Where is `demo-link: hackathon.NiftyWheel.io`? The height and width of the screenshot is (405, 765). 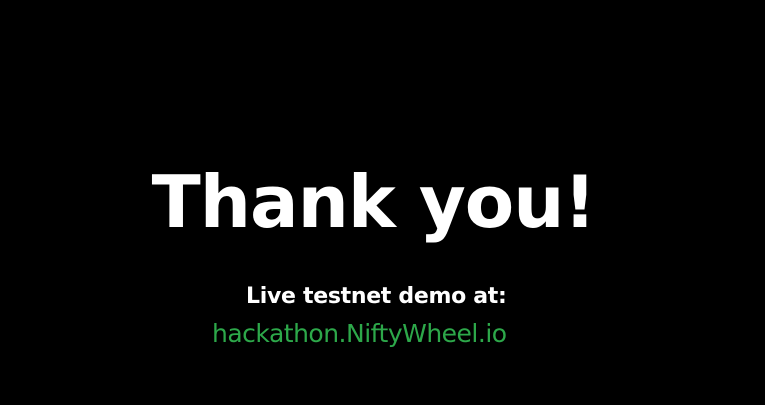
demo-link: hackathon.NiftyWheel.io is located at coordinates (359, 334).